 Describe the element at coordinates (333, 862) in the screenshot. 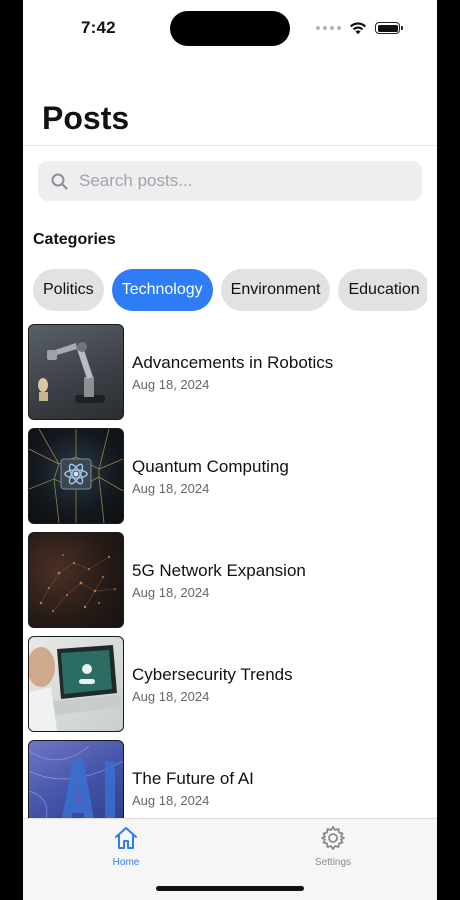

I see `tab-settings-label: Settings` at that location.